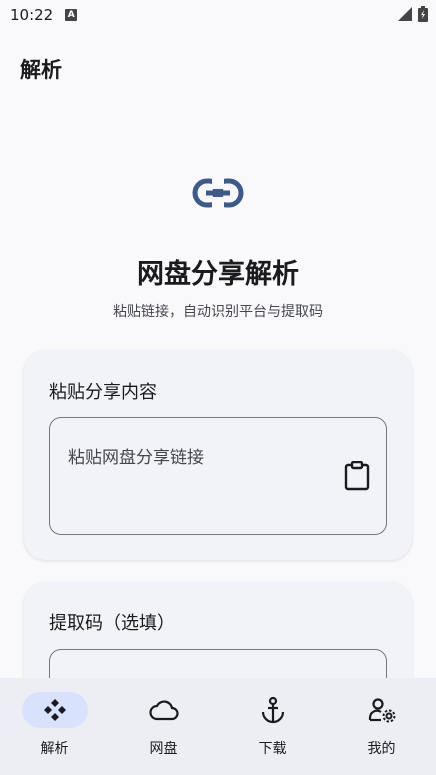  What do you see at coordinates (54, 749) in the screenshot?
I see `nav-label-parse: 解析` at bounding box center [54, 749].